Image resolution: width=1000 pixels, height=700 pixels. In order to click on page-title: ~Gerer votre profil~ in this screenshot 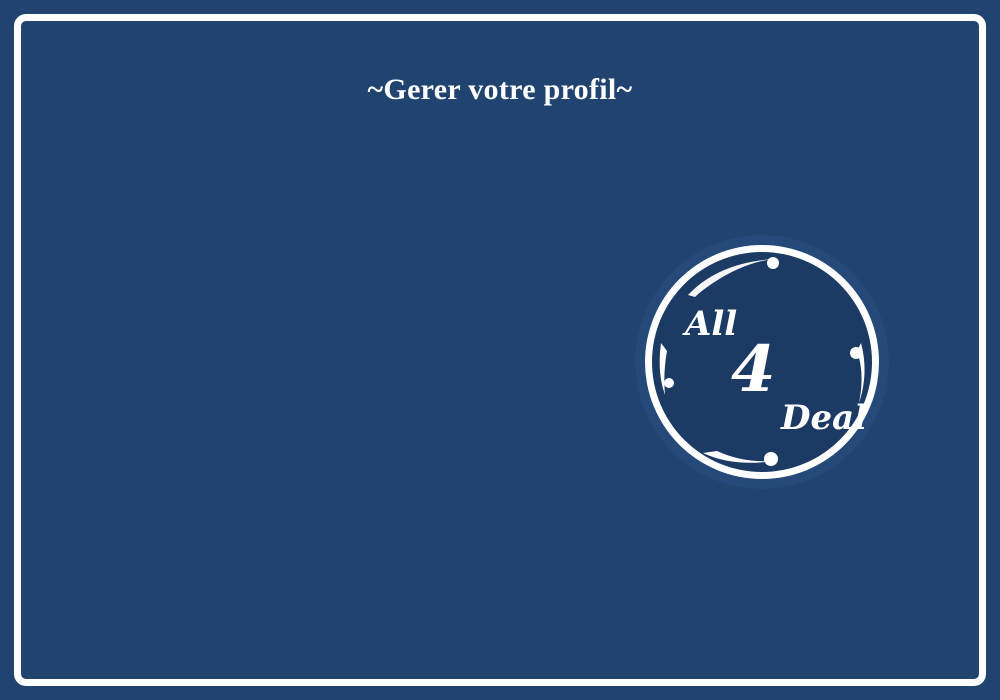, I will do `click(500, 89)`.